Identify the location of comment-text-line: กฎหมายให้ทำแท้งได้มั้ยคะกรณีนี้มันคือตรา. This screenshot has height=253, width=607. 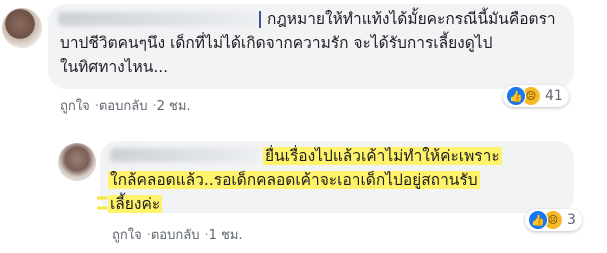
(411, 19).